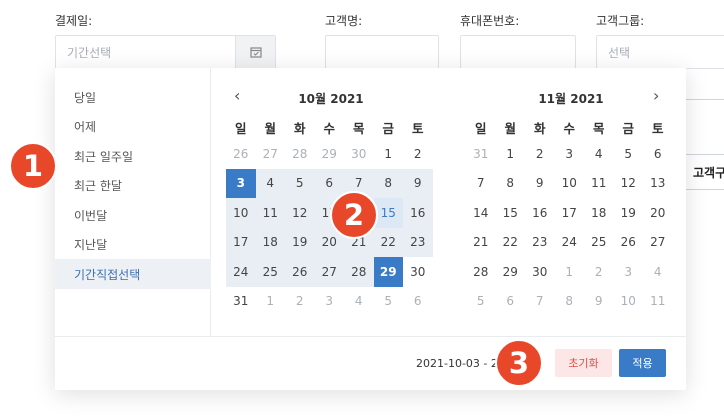  What do you see at coordinates (481, 213) in the screenshot?
I see `calendar-day: 14` at bounding box center [481, 213].